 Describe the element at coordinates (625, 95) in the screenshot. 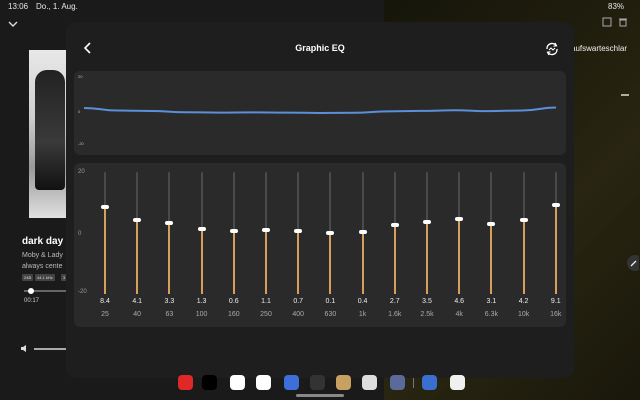

I see `collapse-icon` at that location.